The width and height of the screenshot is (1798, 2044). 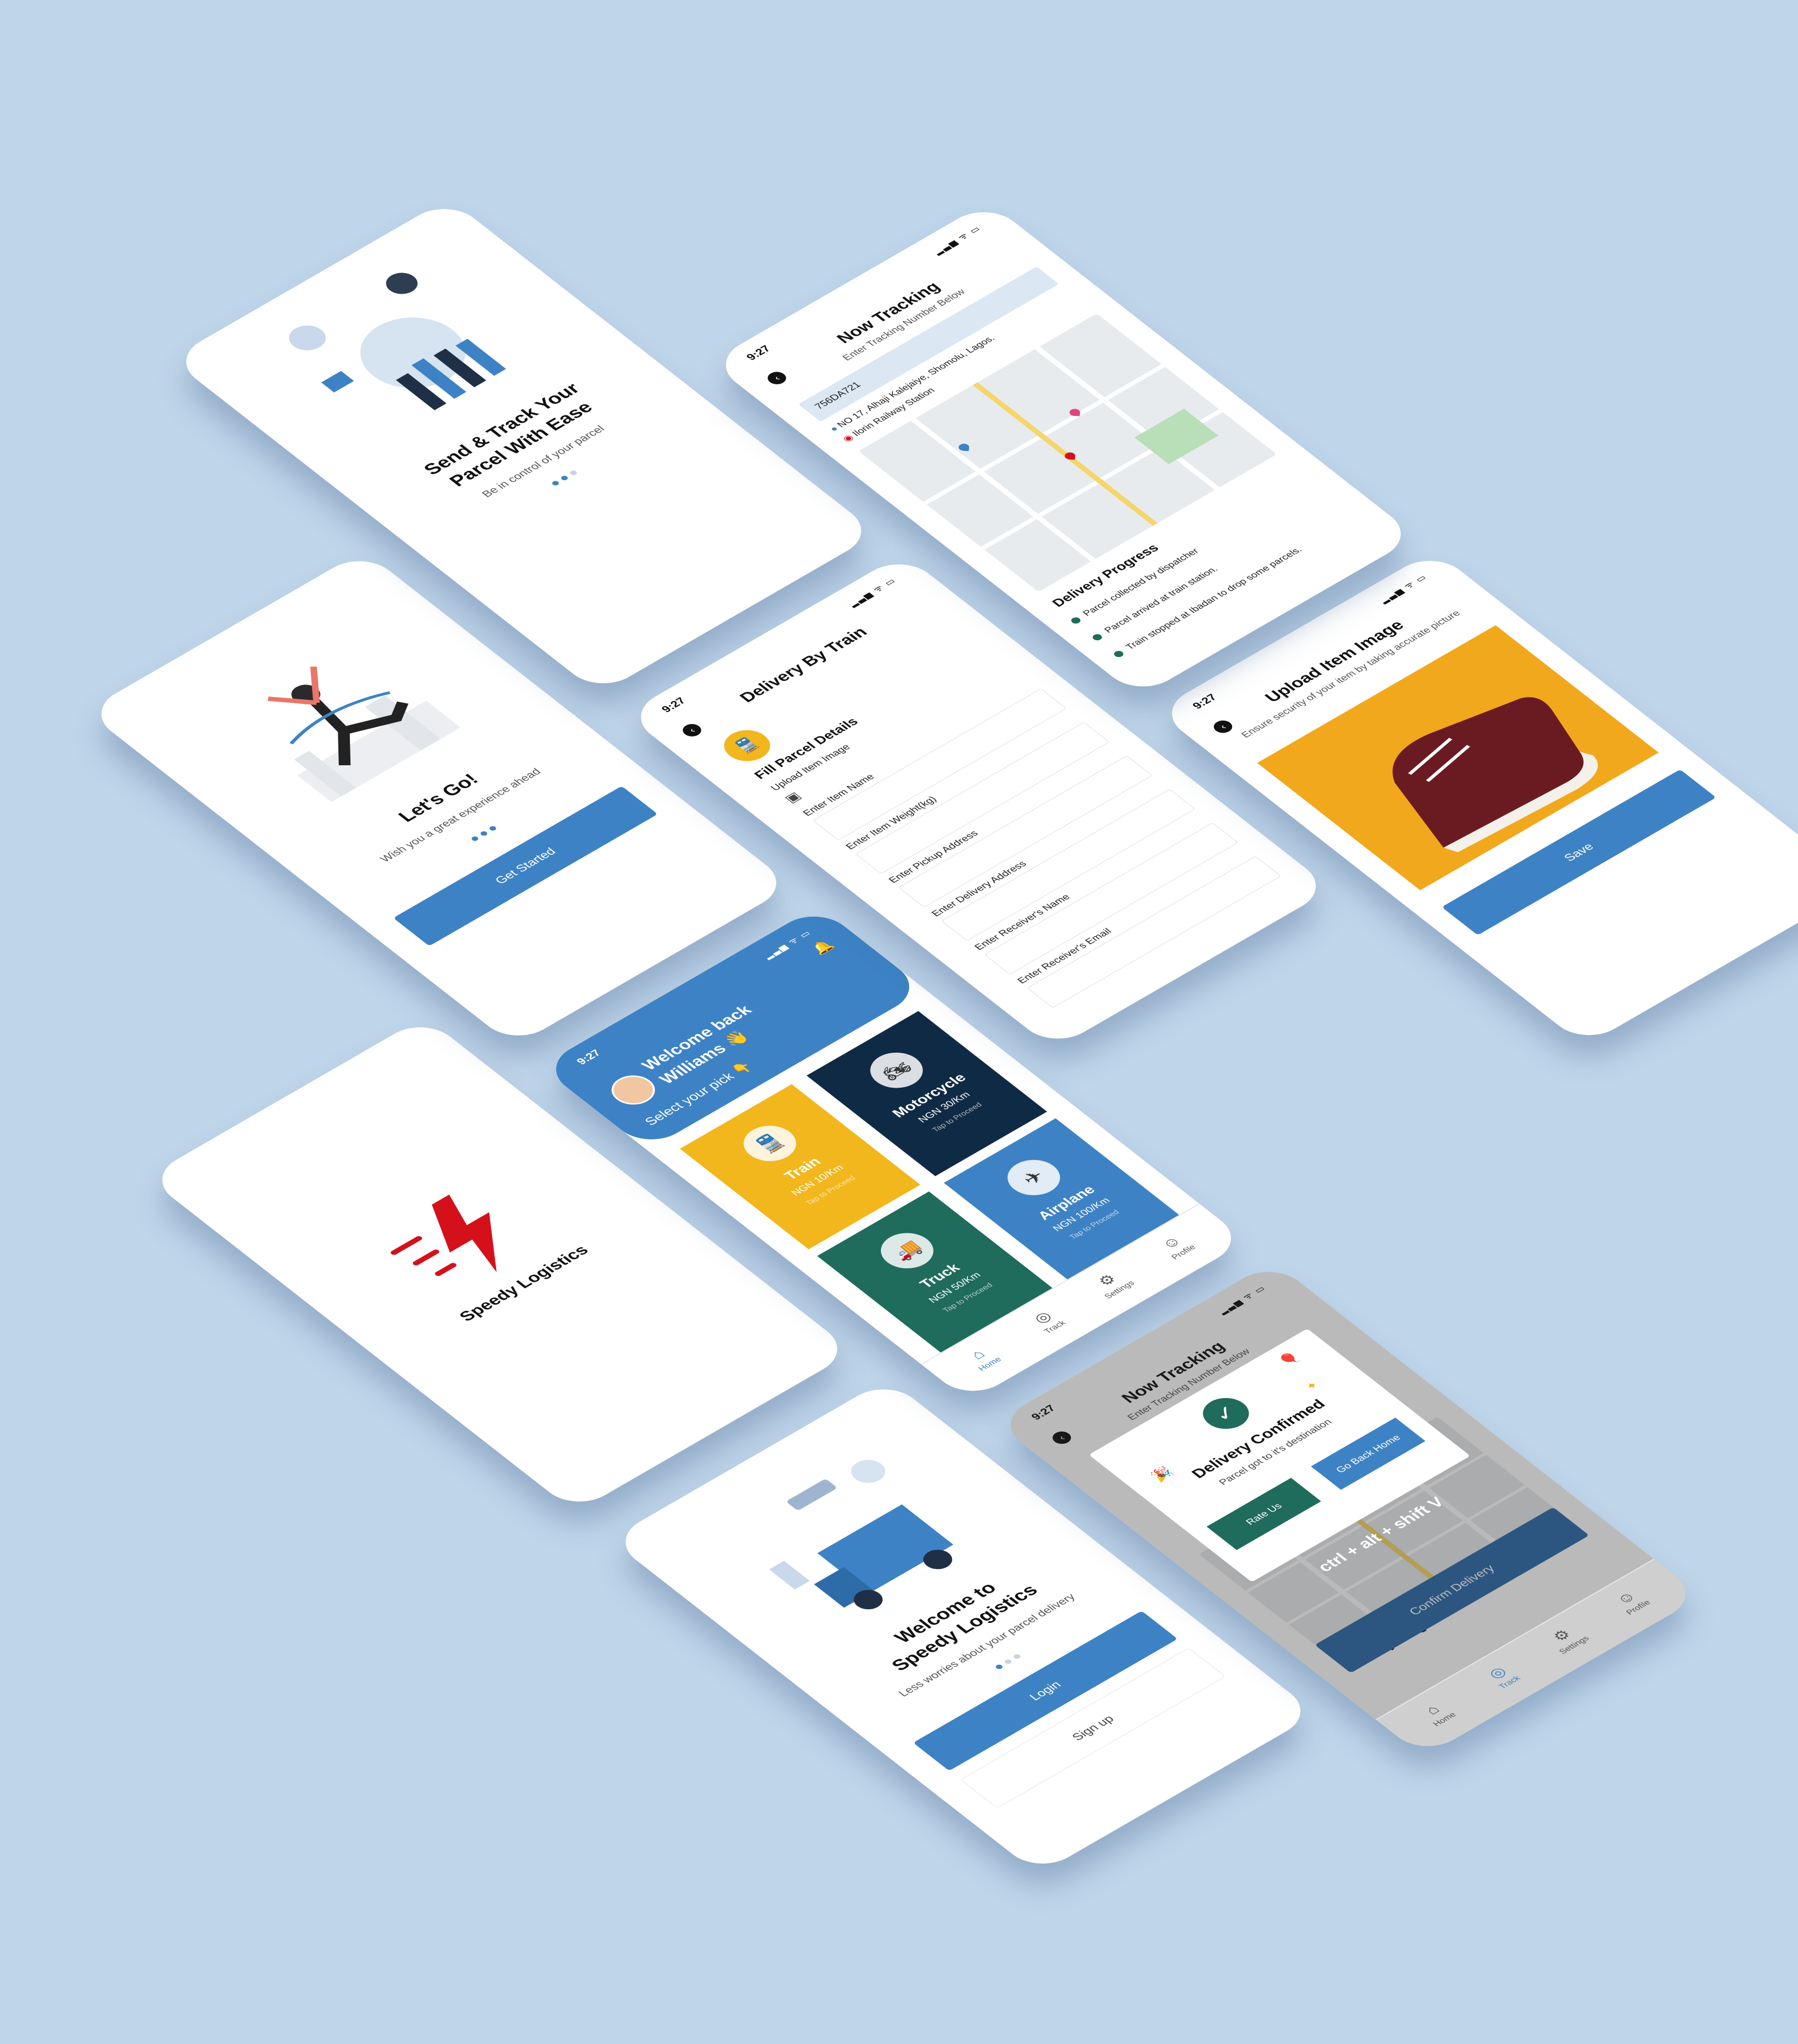 What do you see at coordinates (1290, 1359) in the screenshot?
I see `balloon-icon: 🎈` at bounding box center [1290, 1359].